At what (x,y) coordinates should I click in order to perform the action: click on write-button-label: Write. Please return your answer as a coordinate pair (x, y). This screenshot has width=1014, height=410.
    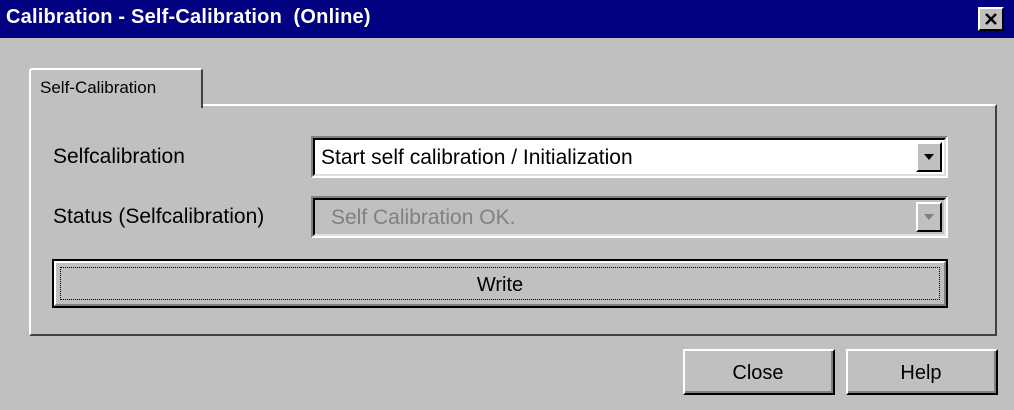
    Looking at the image, I should click on (500, 285).